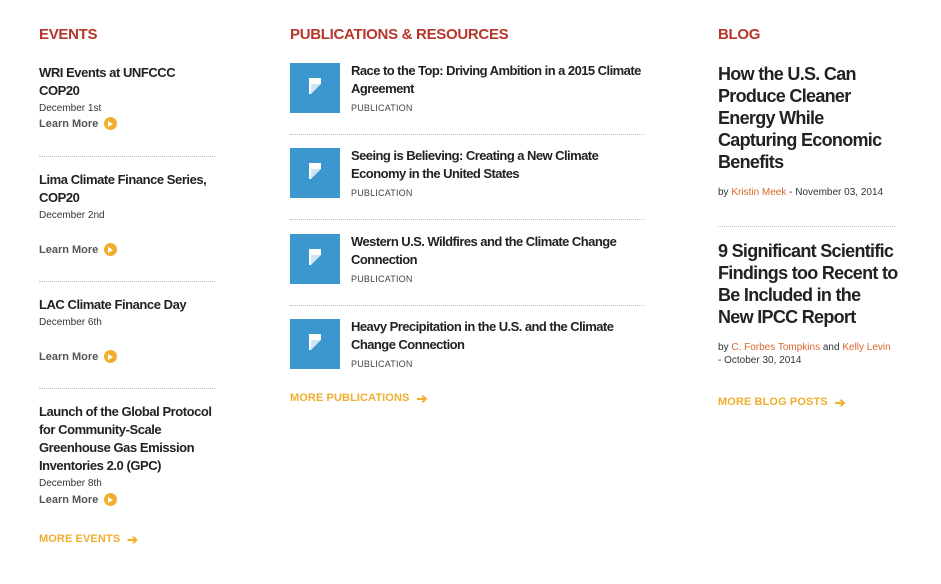 This screenshot has height=584, width=941. What do you see at coordinates (758, 192) in the screenshot?
I see `author-link: Kristin Meek` at bounding box center [758, 192].